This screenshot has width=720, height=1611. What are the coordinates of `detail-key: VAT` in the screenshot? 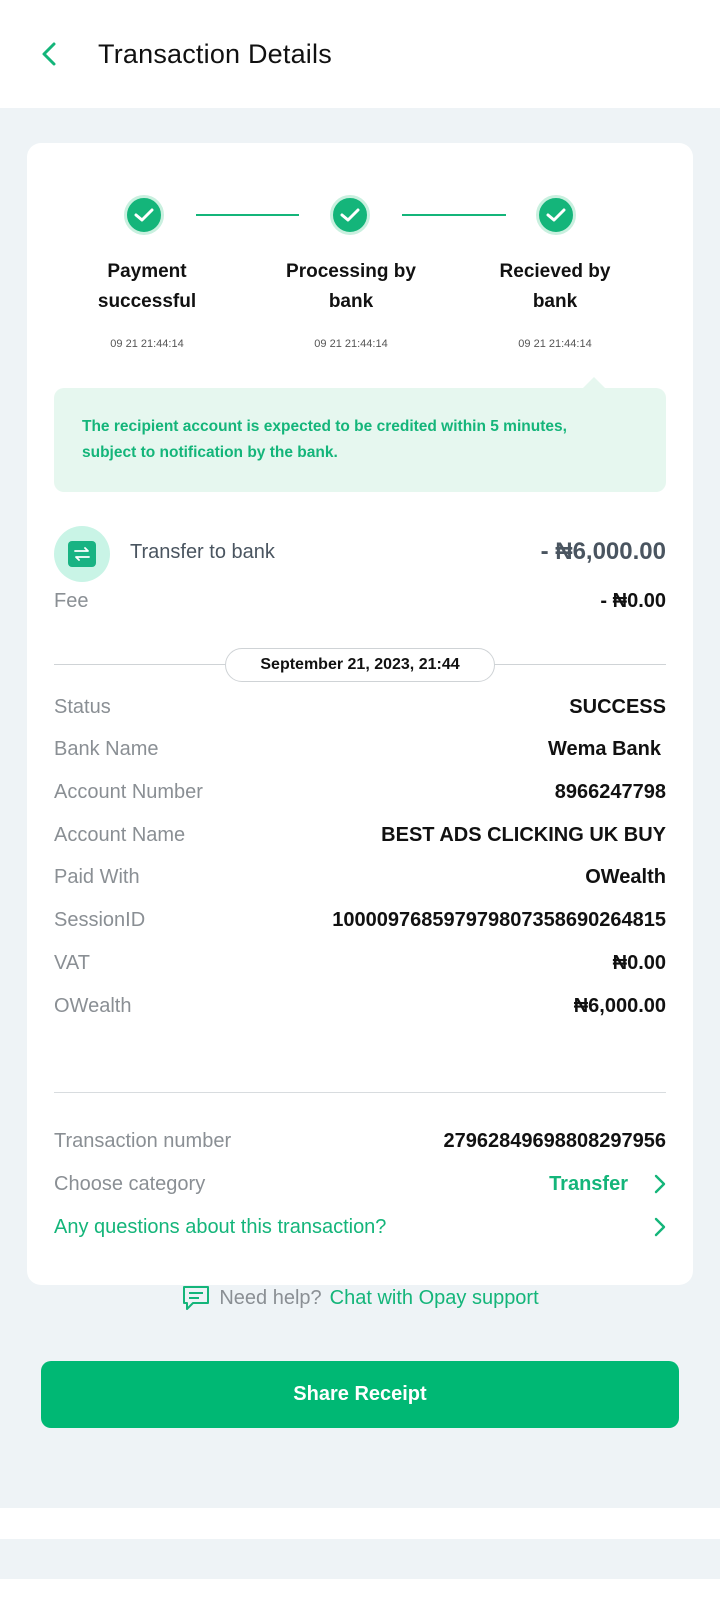 It's located at (72, 962).